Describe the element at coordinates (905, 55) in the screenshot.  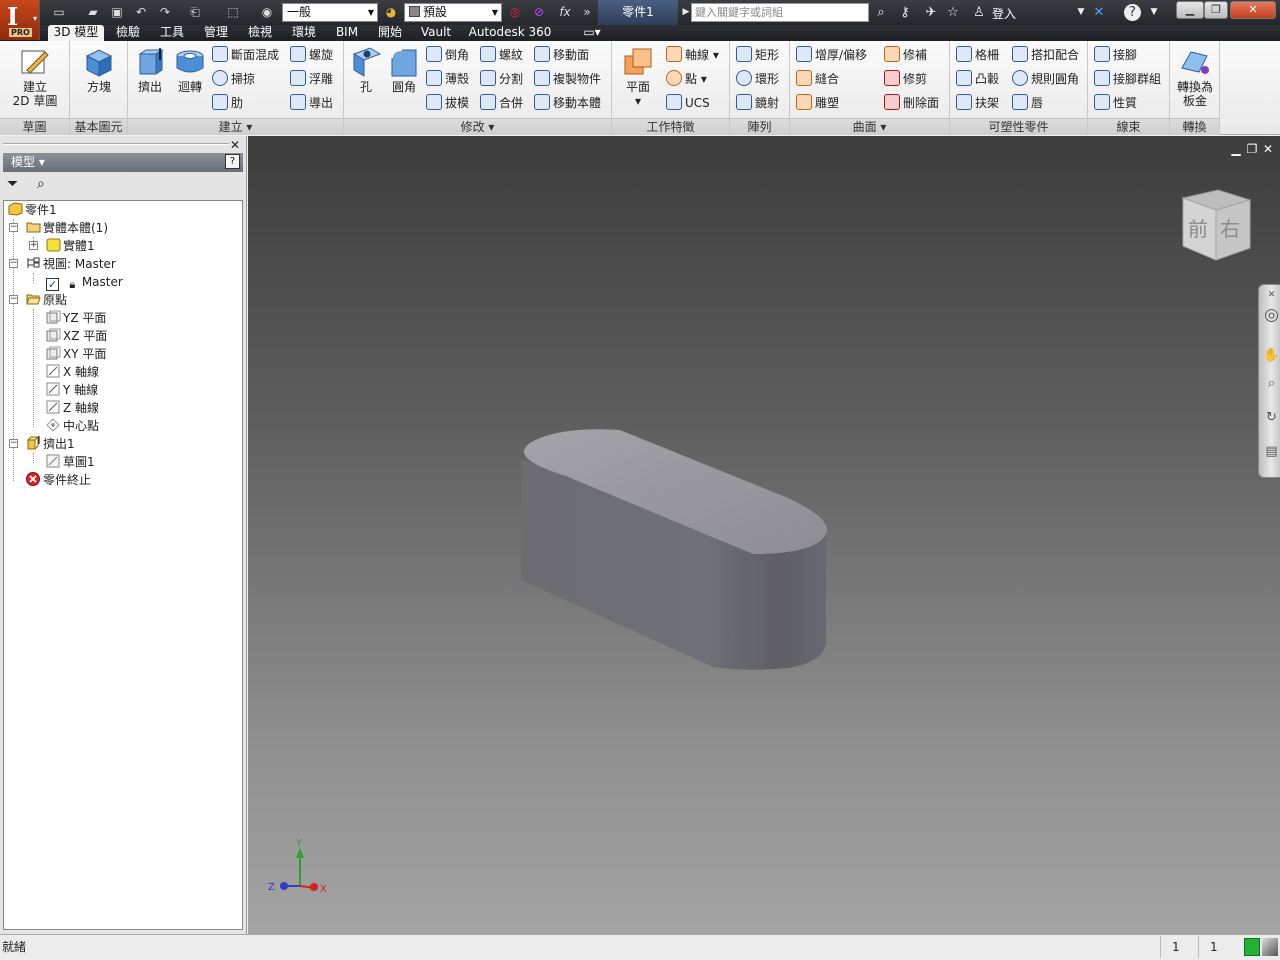
I see `patch-button: 修補` at that location.